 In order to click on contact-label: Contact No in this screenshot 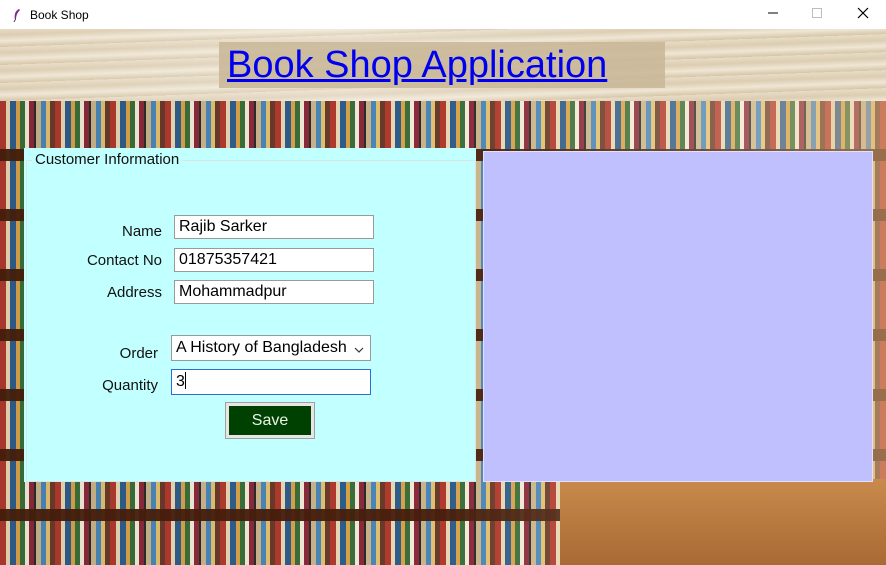, I will do `click(124, 260)`.